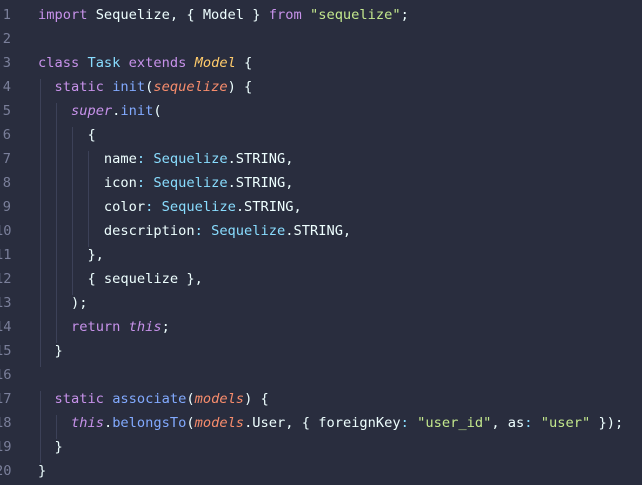  What do you see at coordinates (321, 111) in the screenshot?
I see `code-line: 5 super.init(` at bounding box center [321, 111].